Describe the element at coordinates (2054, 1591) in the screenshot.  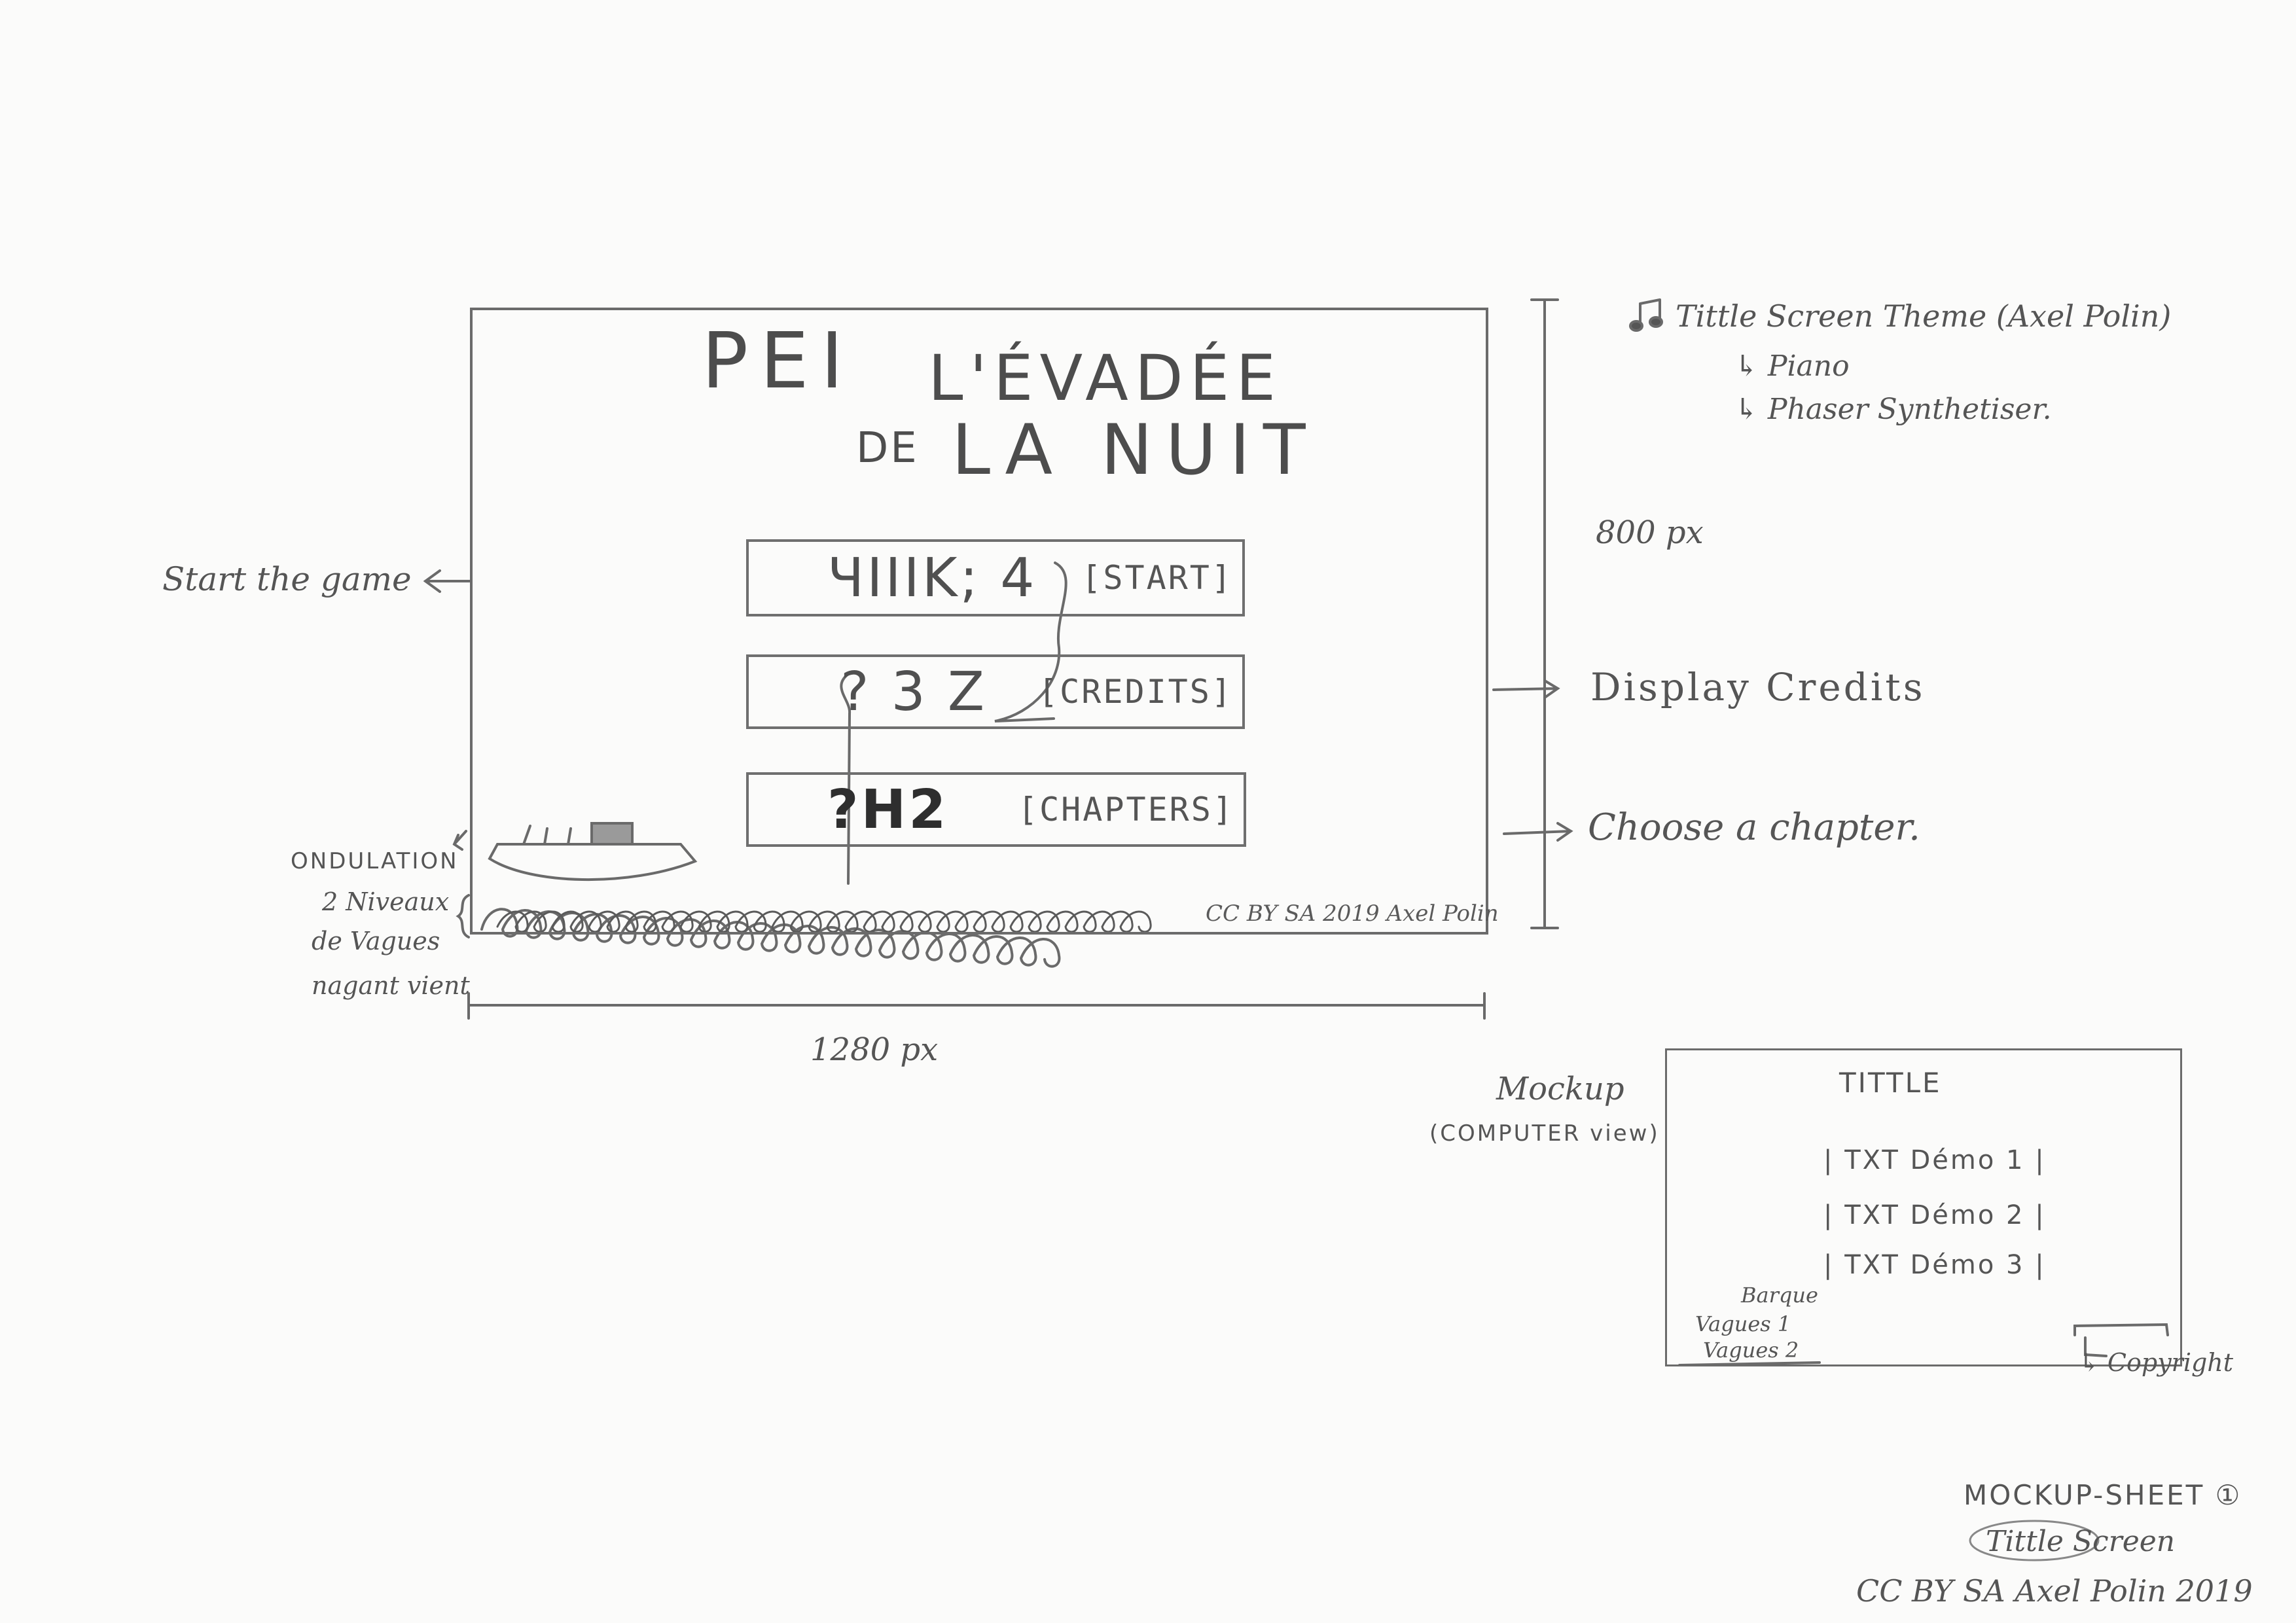
I see `sheet-footer-line3: CC BY SA Axel Polin 2019` at that location.